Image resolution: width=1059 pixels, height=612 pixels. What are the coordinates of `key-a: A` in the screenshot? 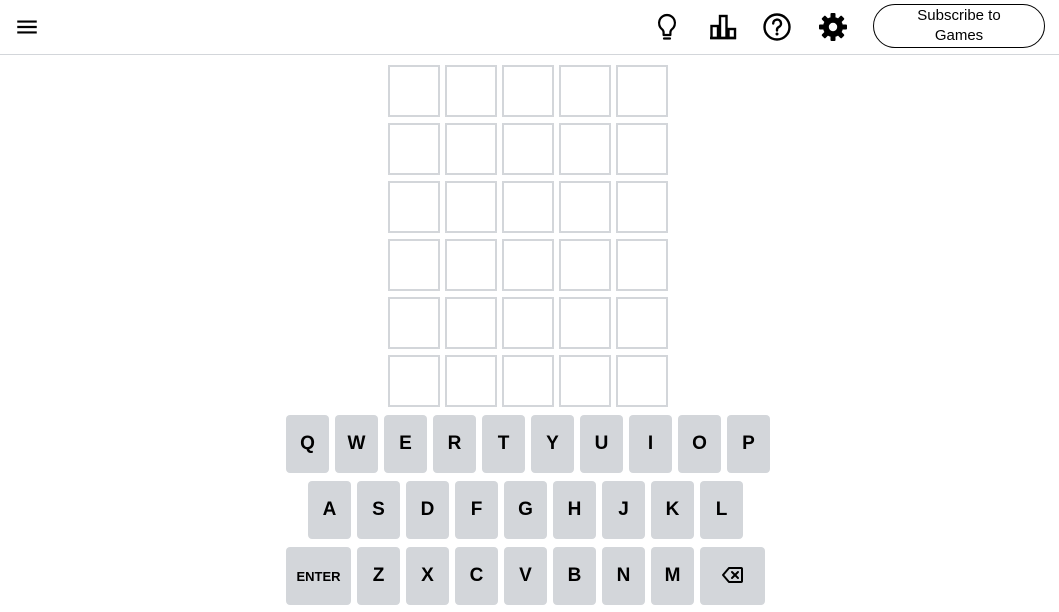 It's located at (329, 510).